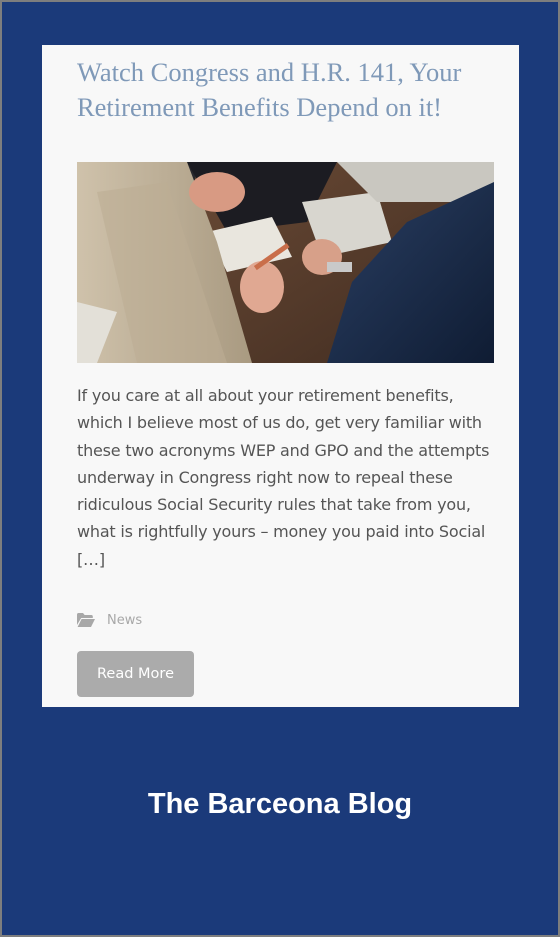  I want to click on post-meta: News, so click(109, 620).